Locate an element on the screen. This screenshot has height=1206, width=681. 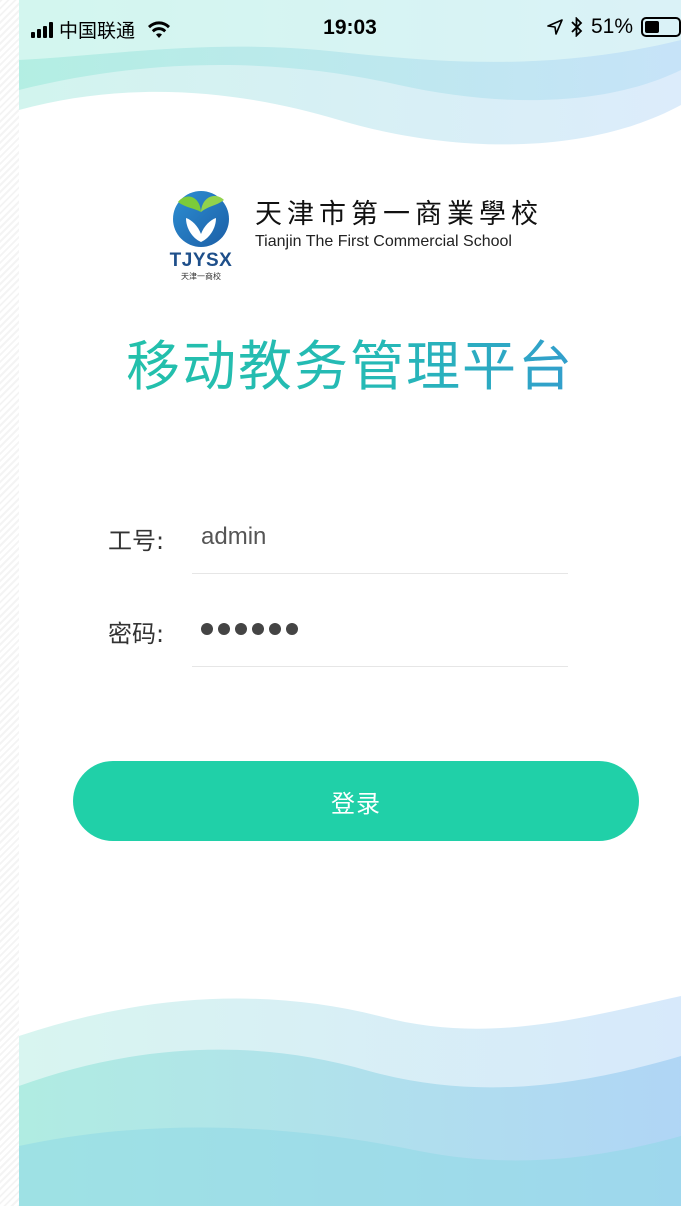
battery-percent: 51% is located at coordinates (611, 26).